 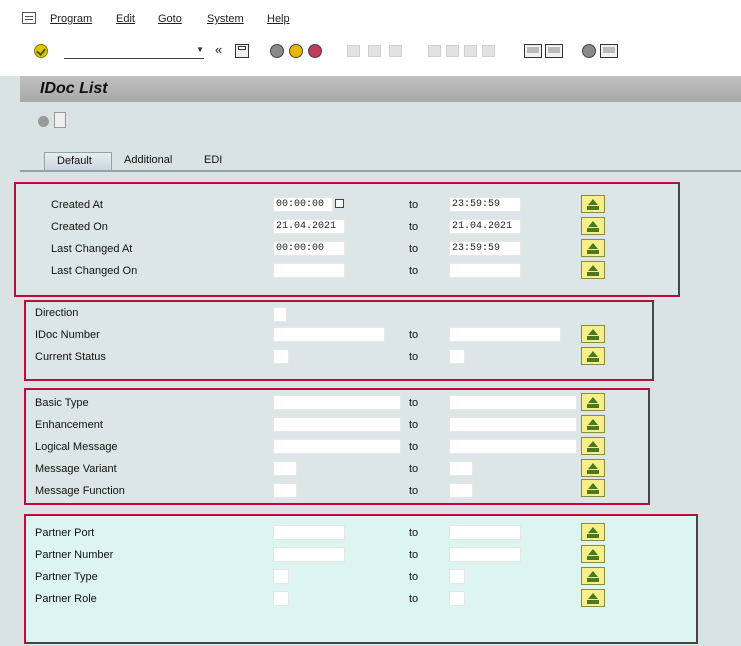 I want to click on label-message-function: Message Function, so click(x=80, y=491).